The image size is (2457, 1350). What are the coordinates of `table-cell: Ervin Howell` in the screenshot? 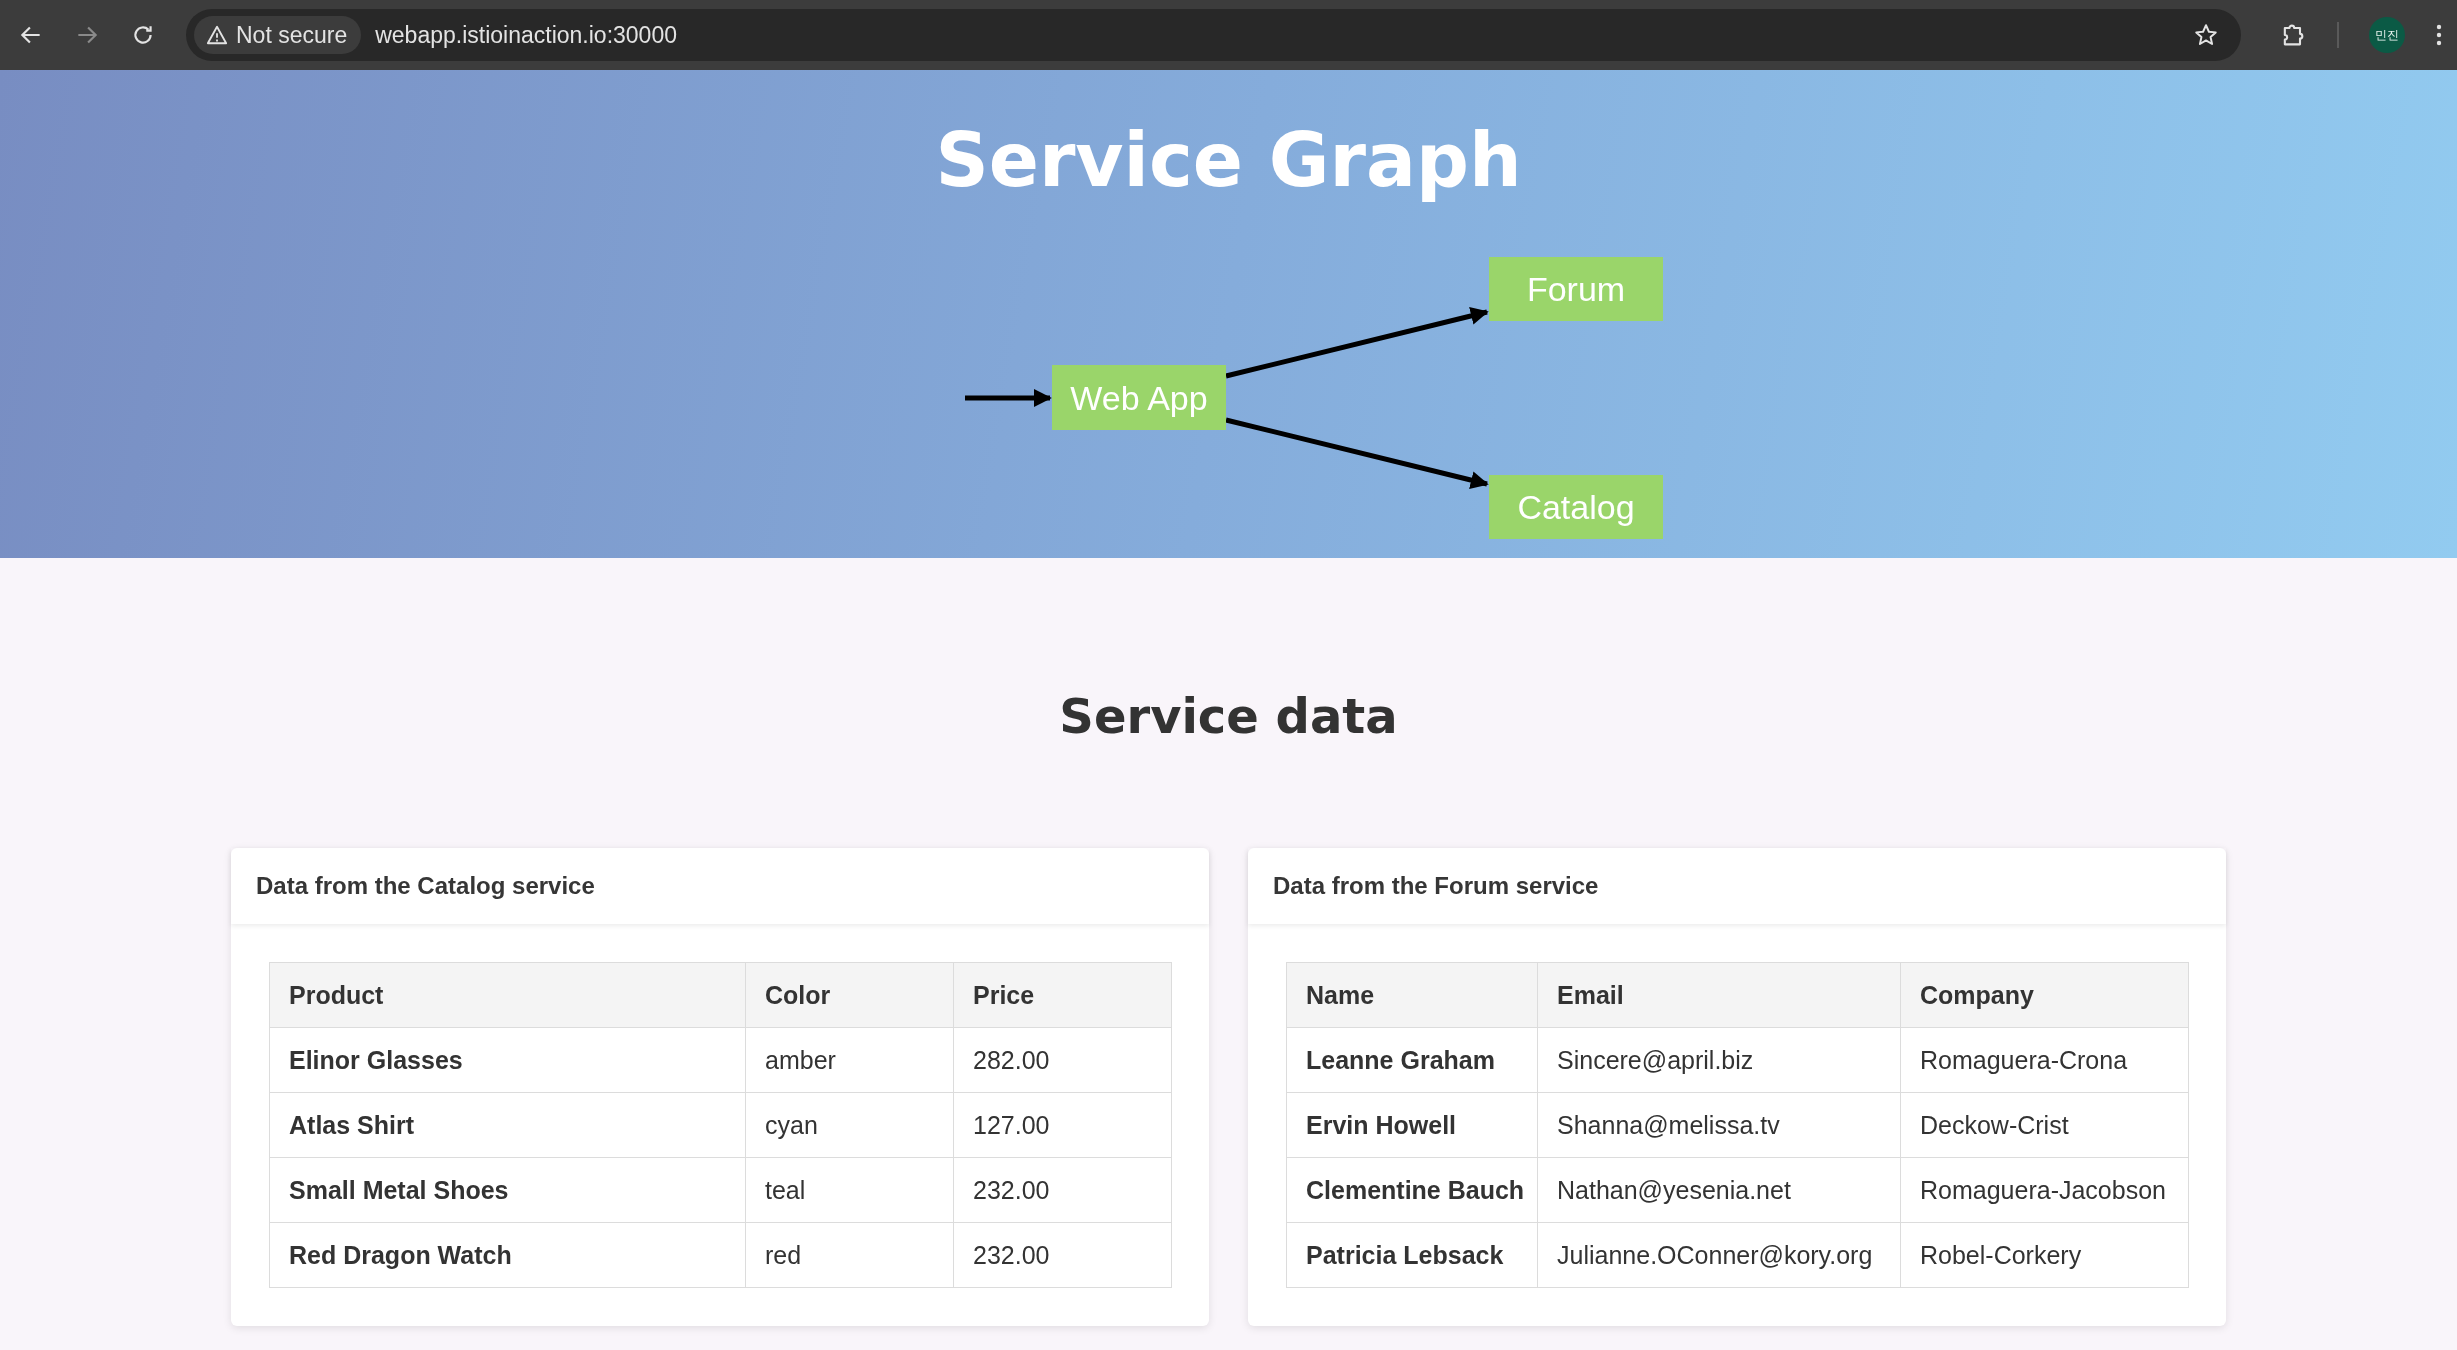 It's located at (1412, 1125).